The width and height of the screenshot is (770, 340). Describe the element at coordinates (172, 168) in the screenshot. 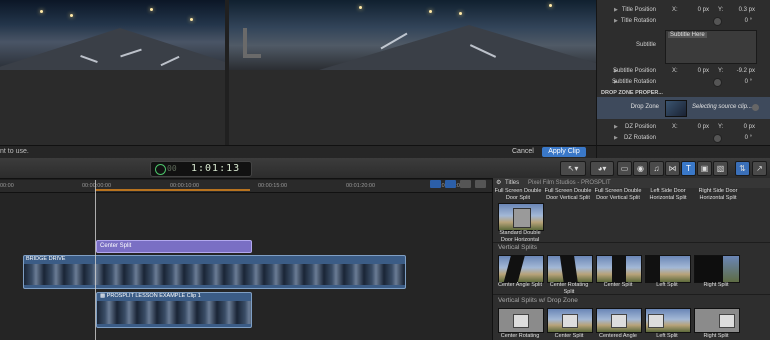

I see `timecode-prefix: 00` at that location.